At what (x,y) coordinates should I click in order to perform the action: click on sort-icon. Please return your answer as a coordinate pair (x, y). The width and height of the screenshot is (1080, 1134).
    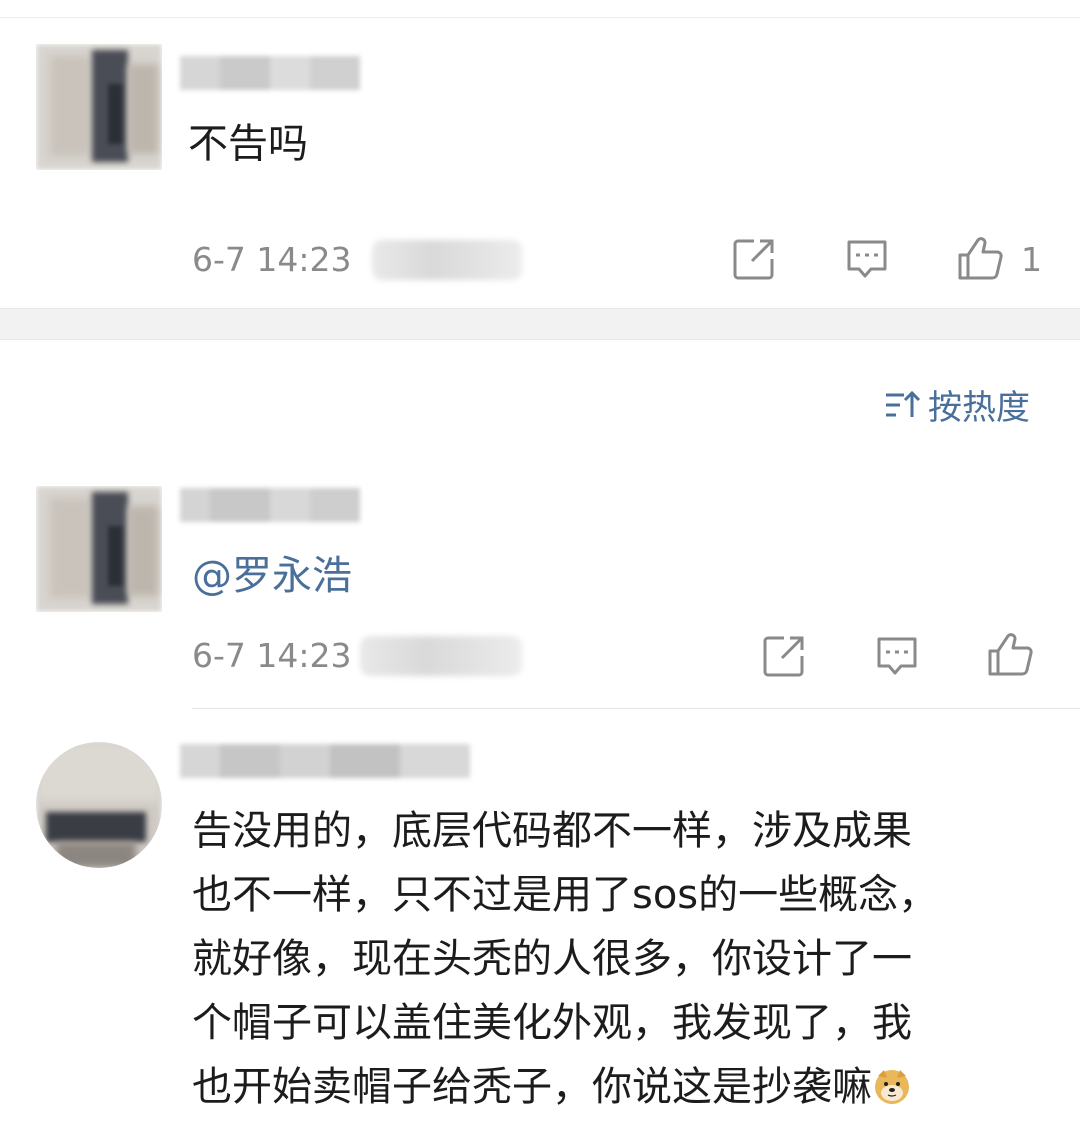
    Looking at the image, I should click on (903, 403).